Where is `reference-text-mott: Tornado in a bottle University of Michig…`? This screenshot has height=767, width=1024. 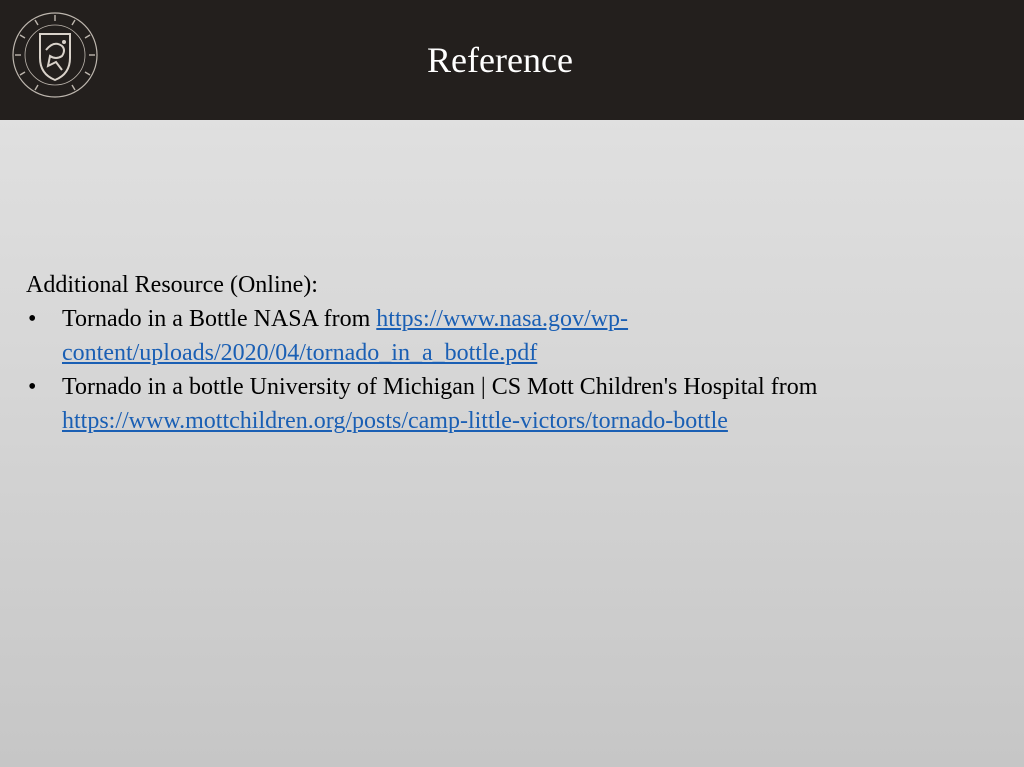
reference-text-mott: Tornado in a bottle University of Michig… is located at coordinates (440, 387).